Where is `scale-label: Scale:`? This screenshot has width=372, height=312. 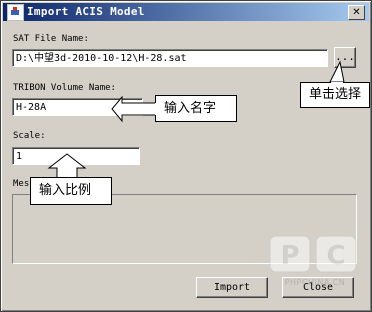 scale-label: Scale: is located at coordinates (29, 136).